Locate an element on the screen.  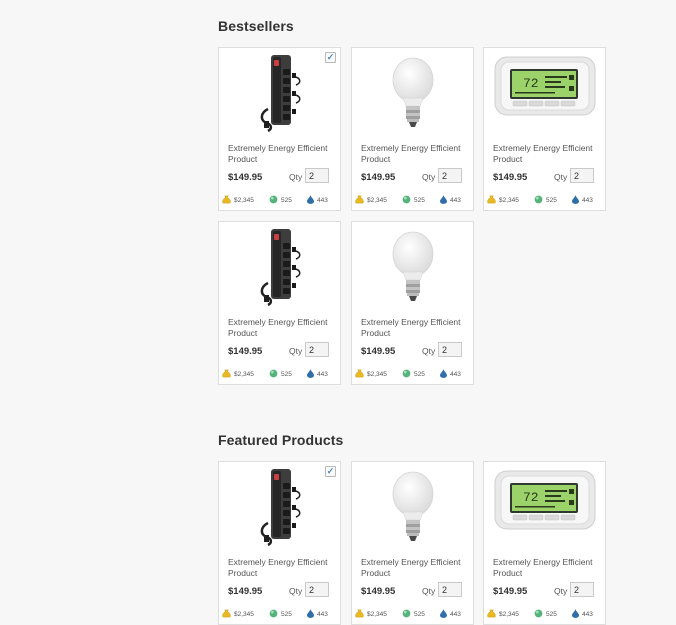
section-title-bestsellers: Bestsellers is located at coordinates (256, 26).